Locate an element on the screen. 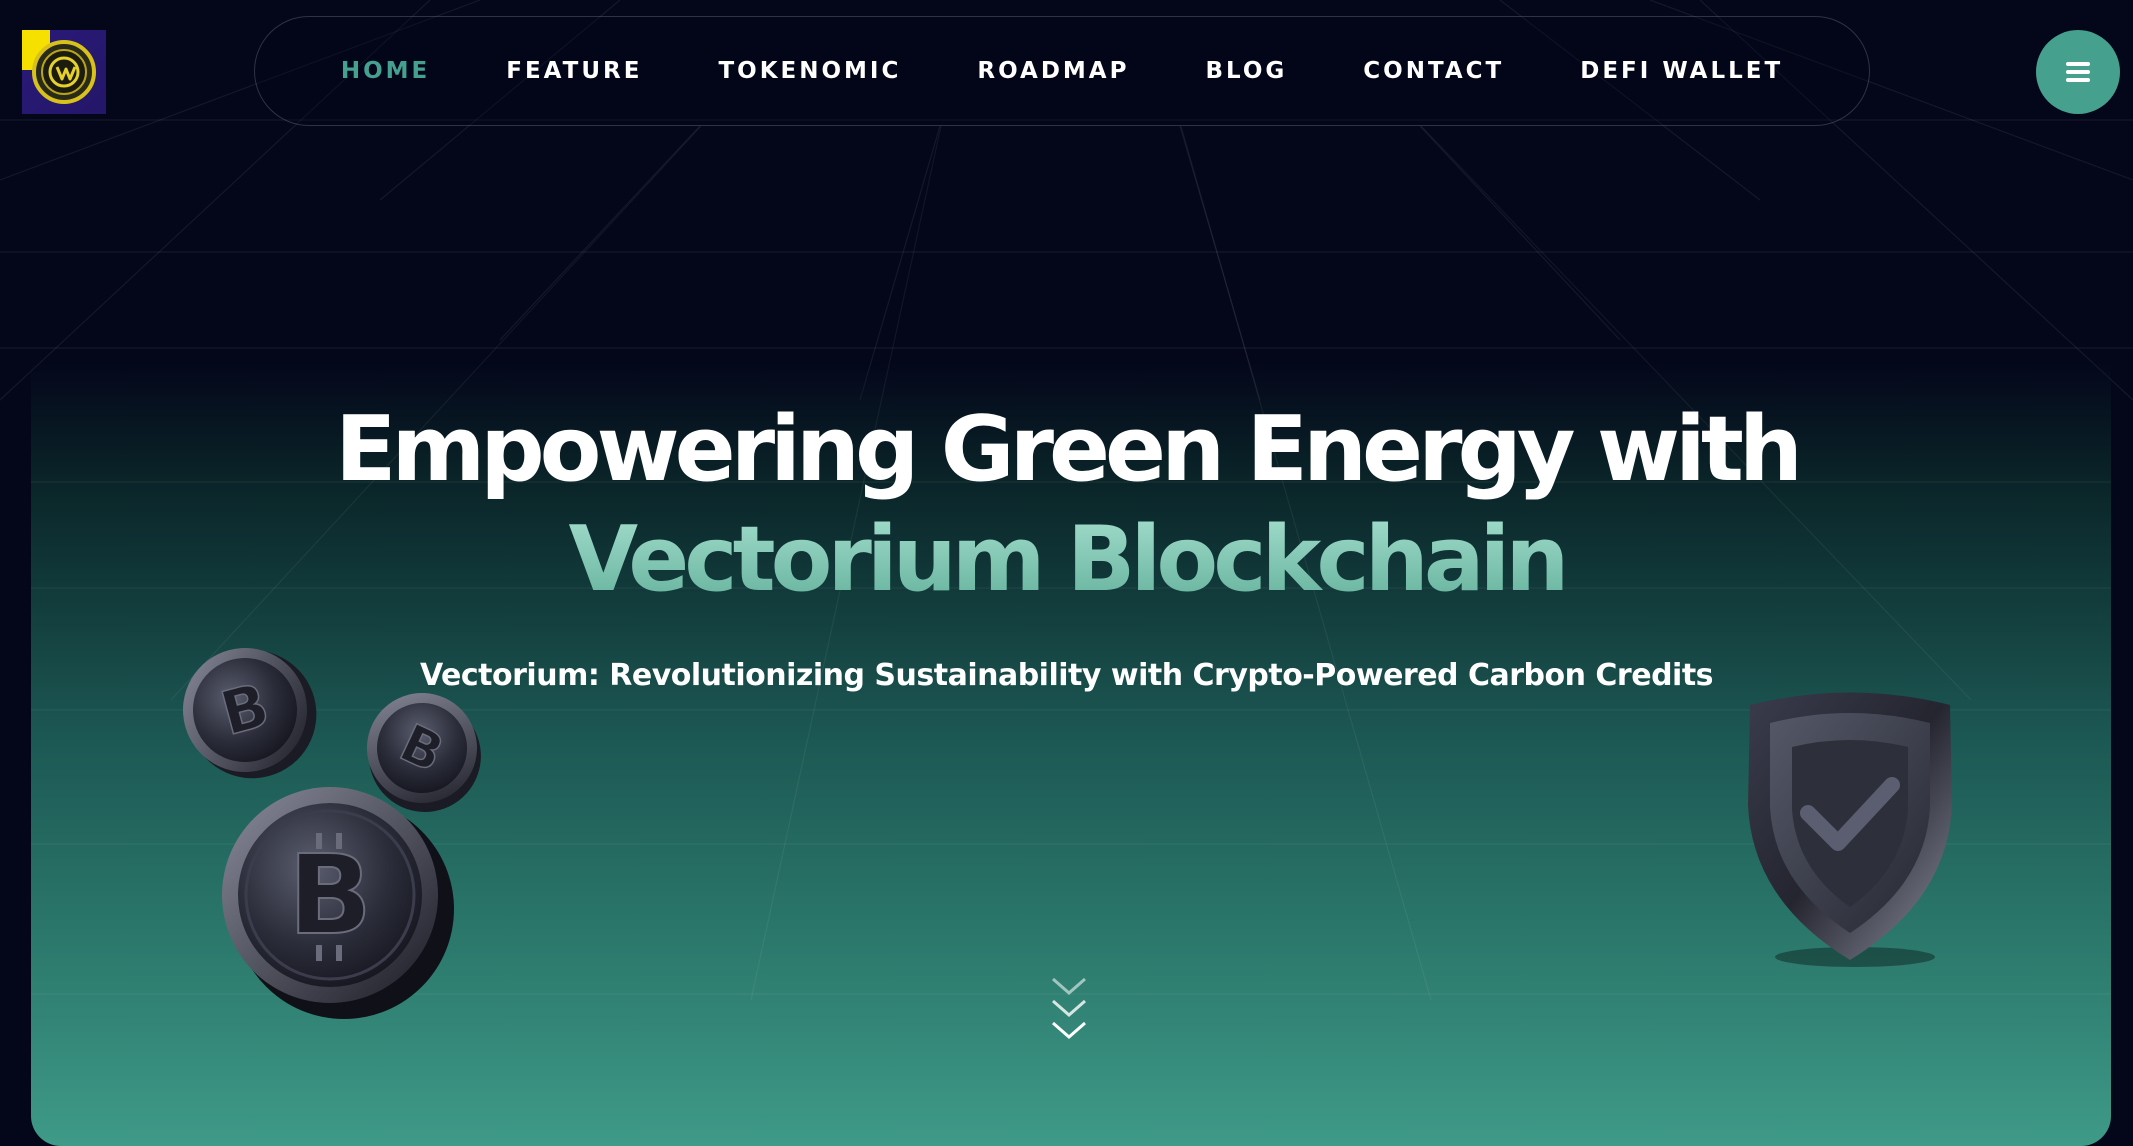 The width and height of the screenshot is (2133, 1146). nav-item-contact: CONTACT is located at coordinates (1433, 71).